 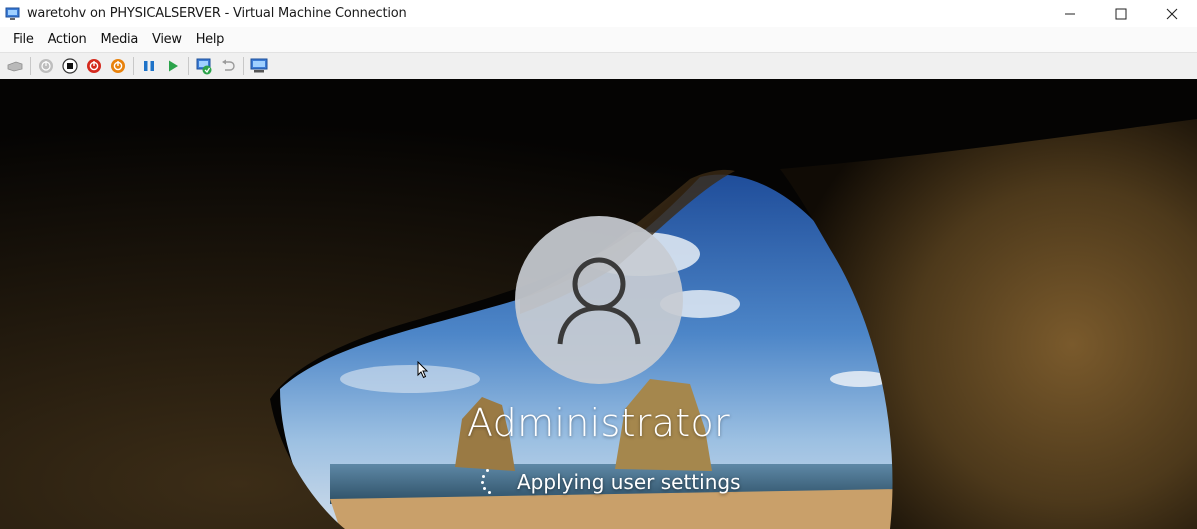 I want to click on menu-file: File, so click(x=23, y=39).